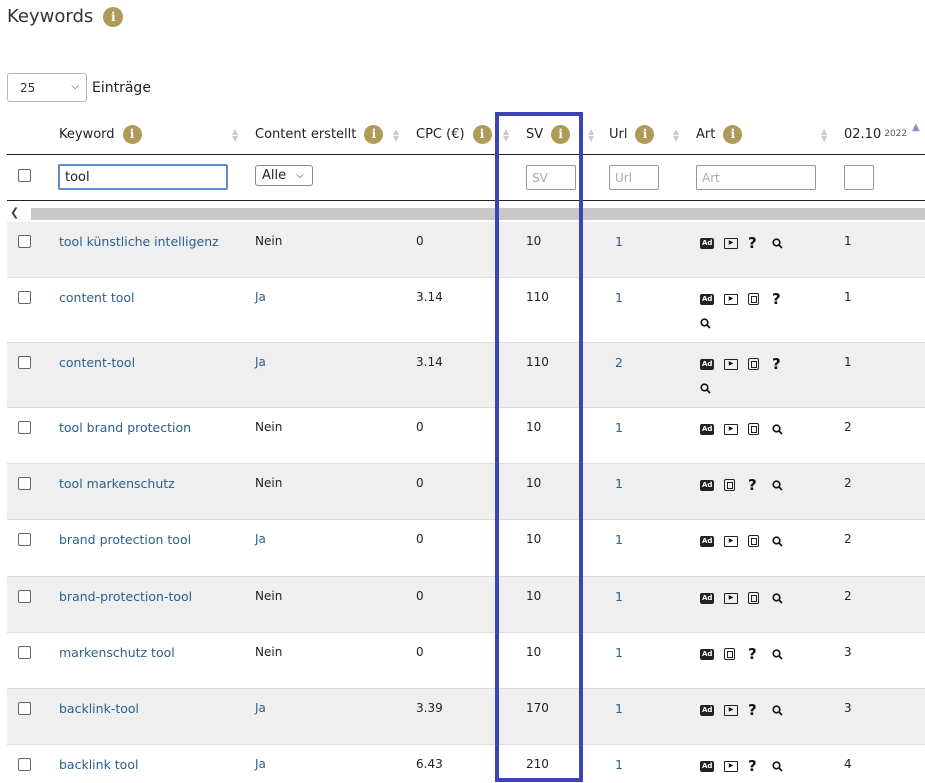  I want to click on column-header-cpc: CPC (€) i, so click(454, 134).